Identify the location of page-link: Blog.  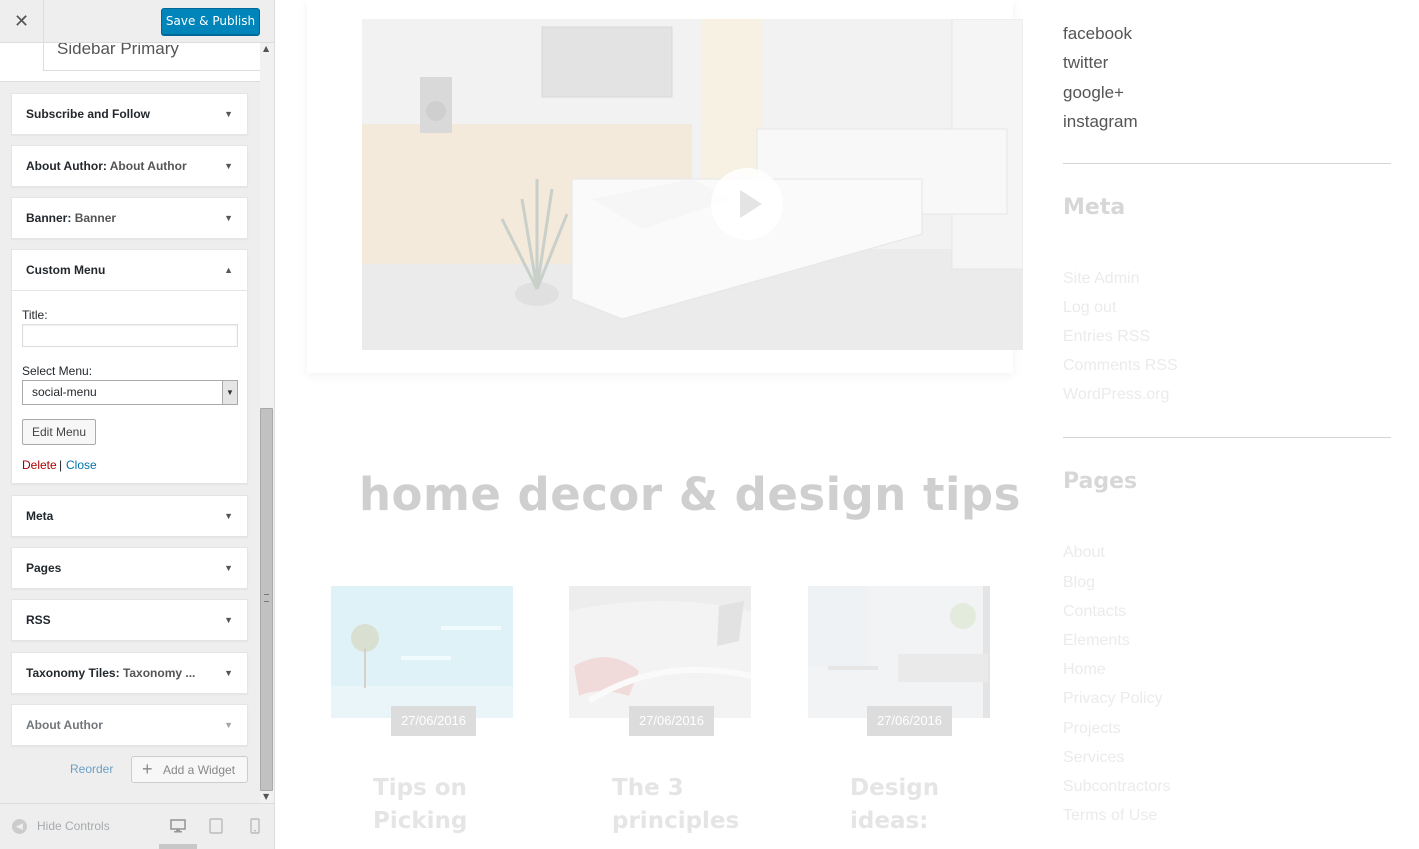
(1079, 583).